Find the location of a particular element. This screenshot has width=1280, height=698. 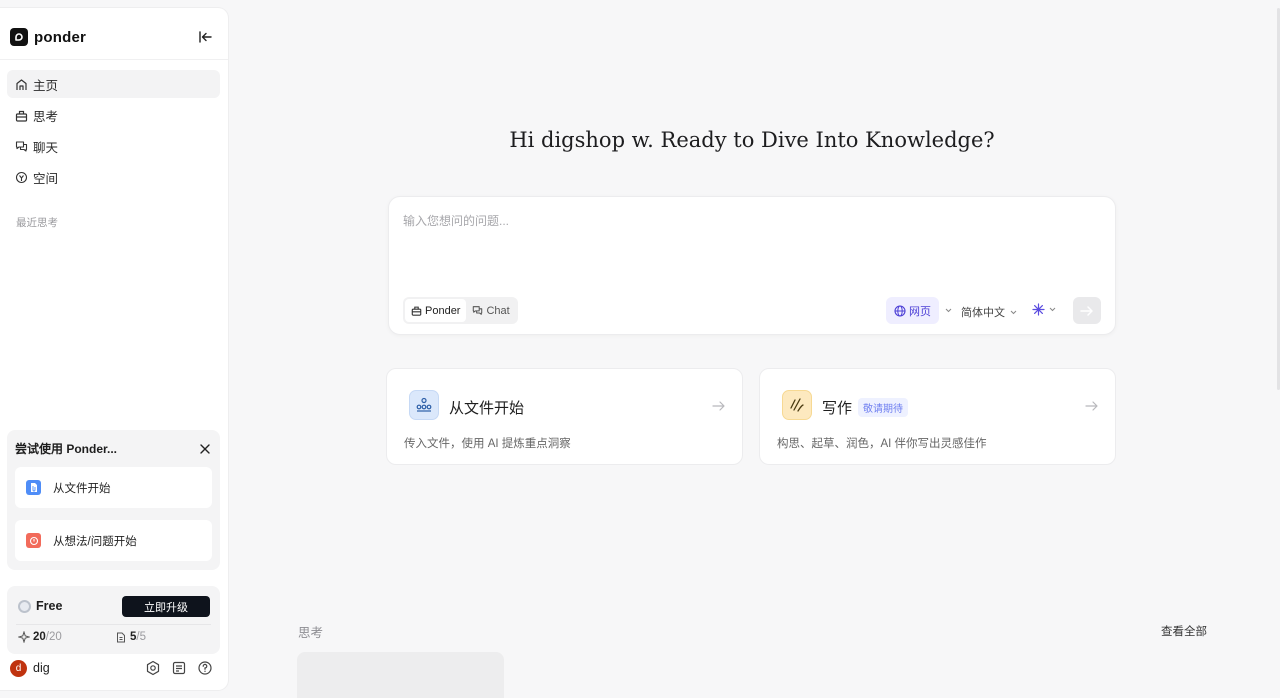

sidebar-item-label: 思考 is located at coordinates (46, 116).